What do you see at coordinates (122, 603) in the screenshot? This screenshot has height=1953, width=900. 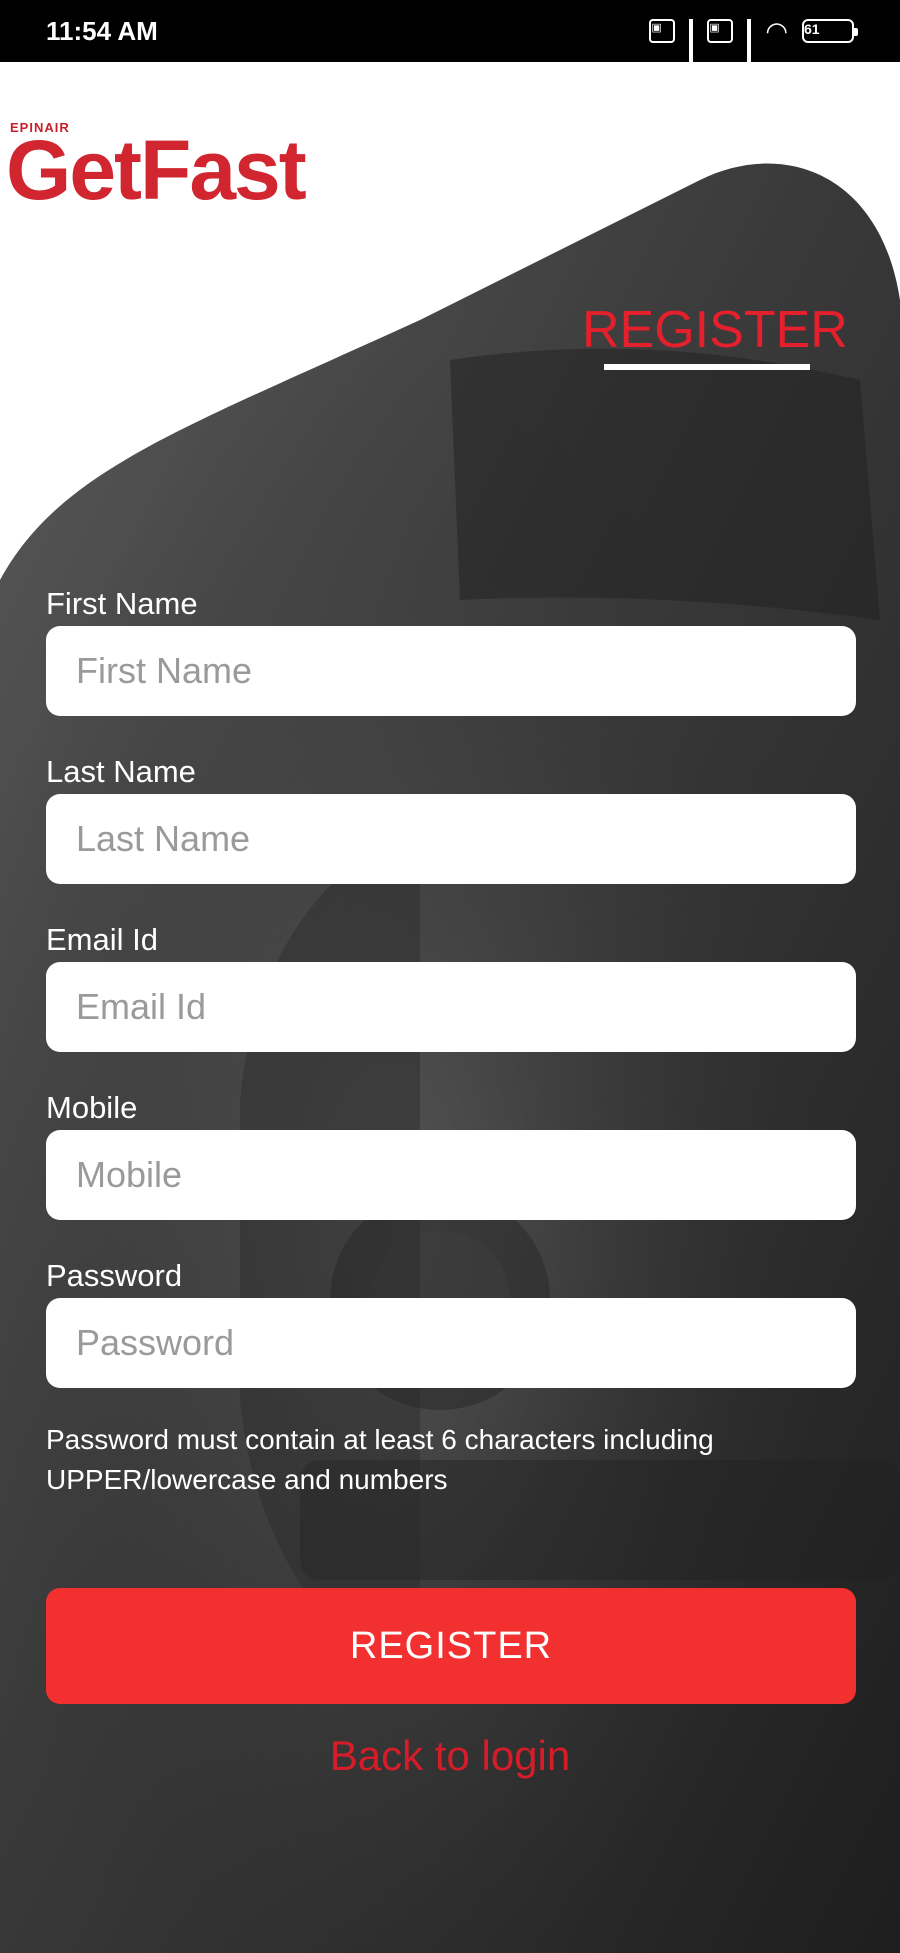 I see `first-name-label: First Name` at bounding box center [122, 603].